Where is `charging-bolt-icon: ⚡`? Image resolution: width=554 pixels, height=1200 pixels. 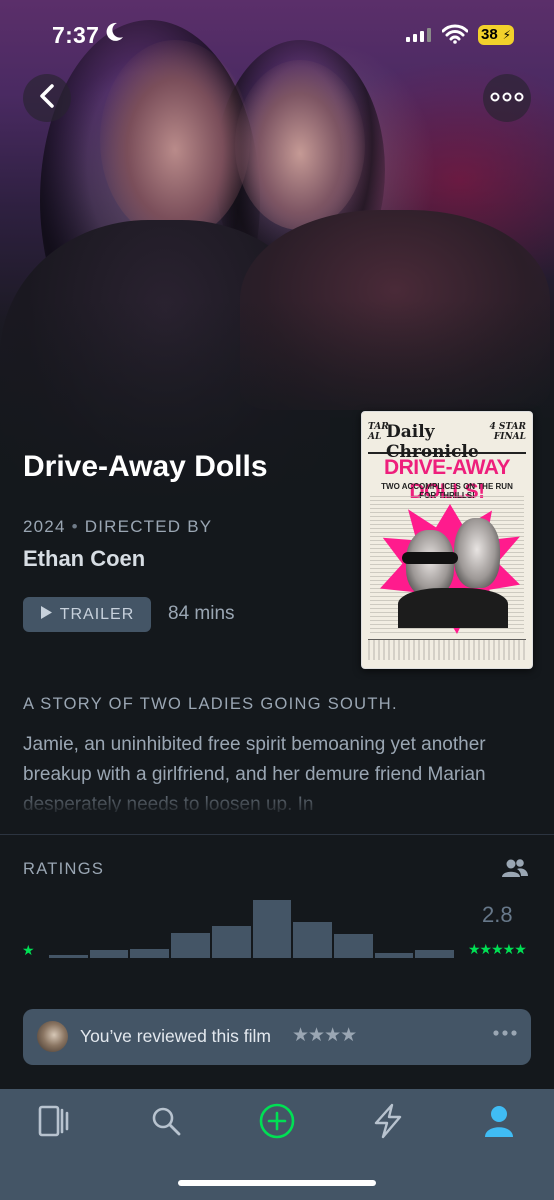
charging-bolt-icon: ⚡ is located at coordinates (506, 35).